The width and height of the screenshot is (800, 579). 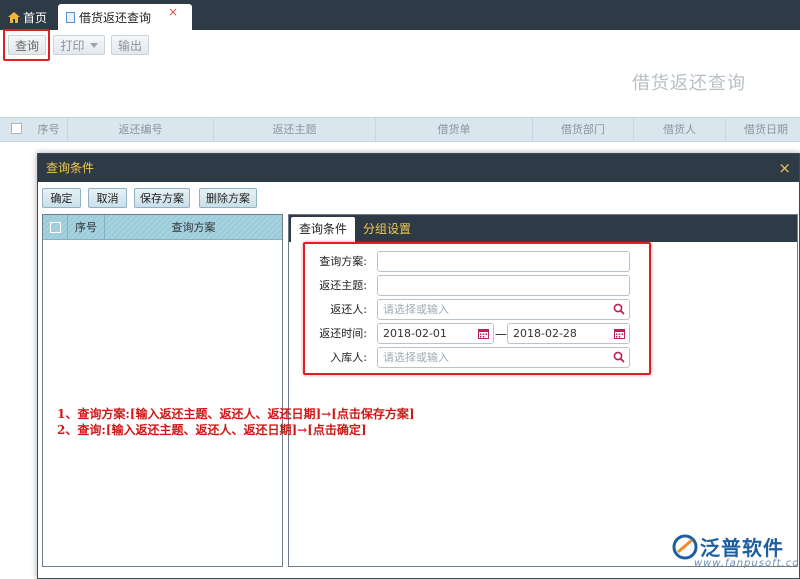 I want to click on brand-logo: 泛普软件 www.fanpusoft.com, so click(x=736, y=552).